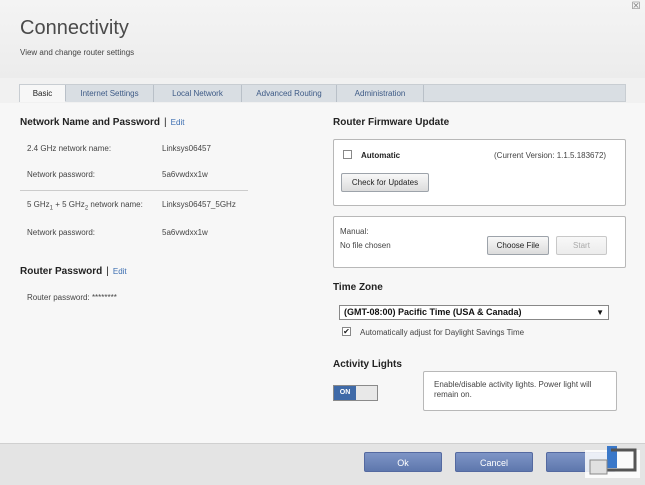  I want to click on router-password-row: Router password: ********, so click(72, 297).